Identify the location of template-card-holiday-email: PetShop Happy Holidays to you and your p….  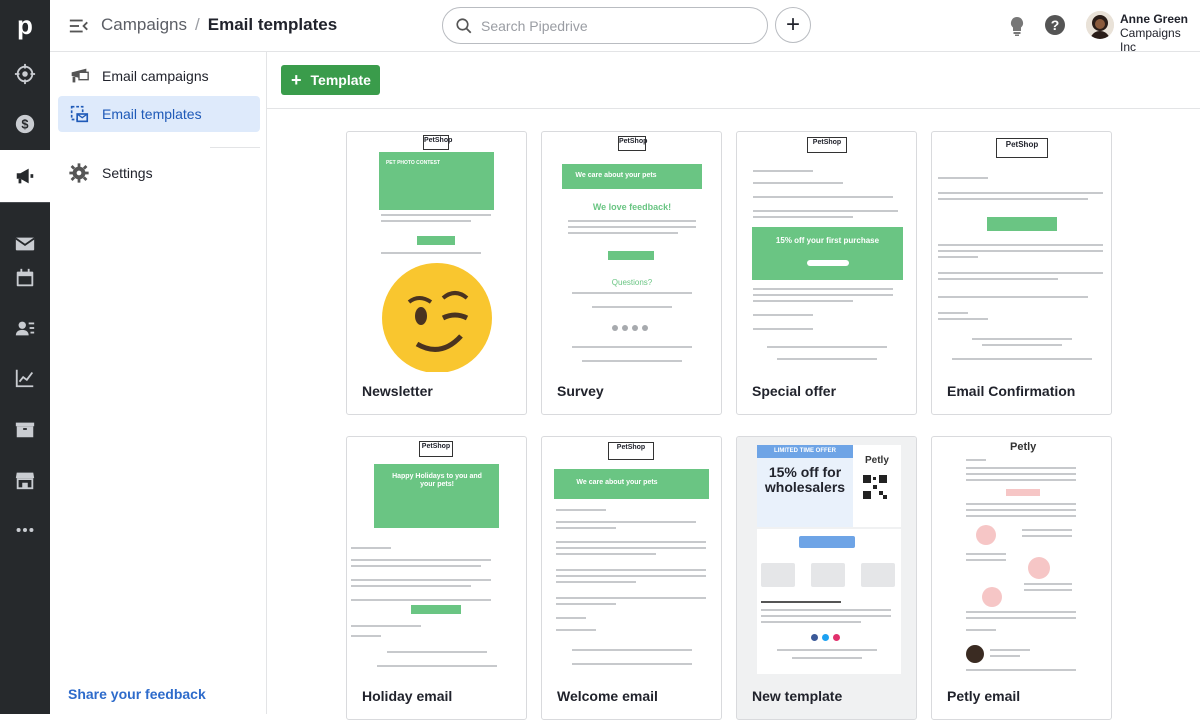
(436, 578).